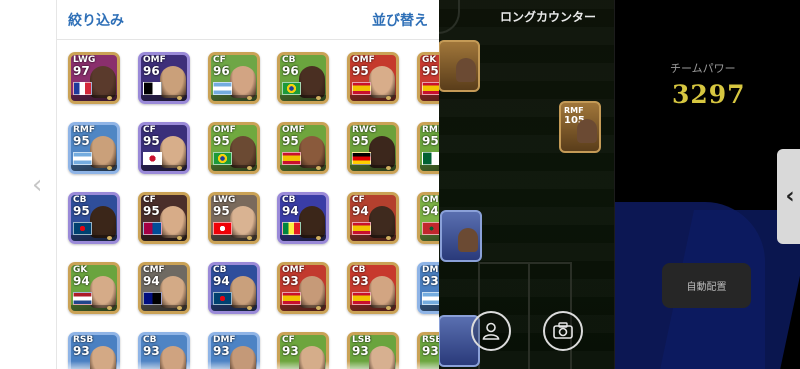 Image resolution: width=800 pixels, height=369 pixels. I want to click on team-power-value: 3297, so click(709, 94).